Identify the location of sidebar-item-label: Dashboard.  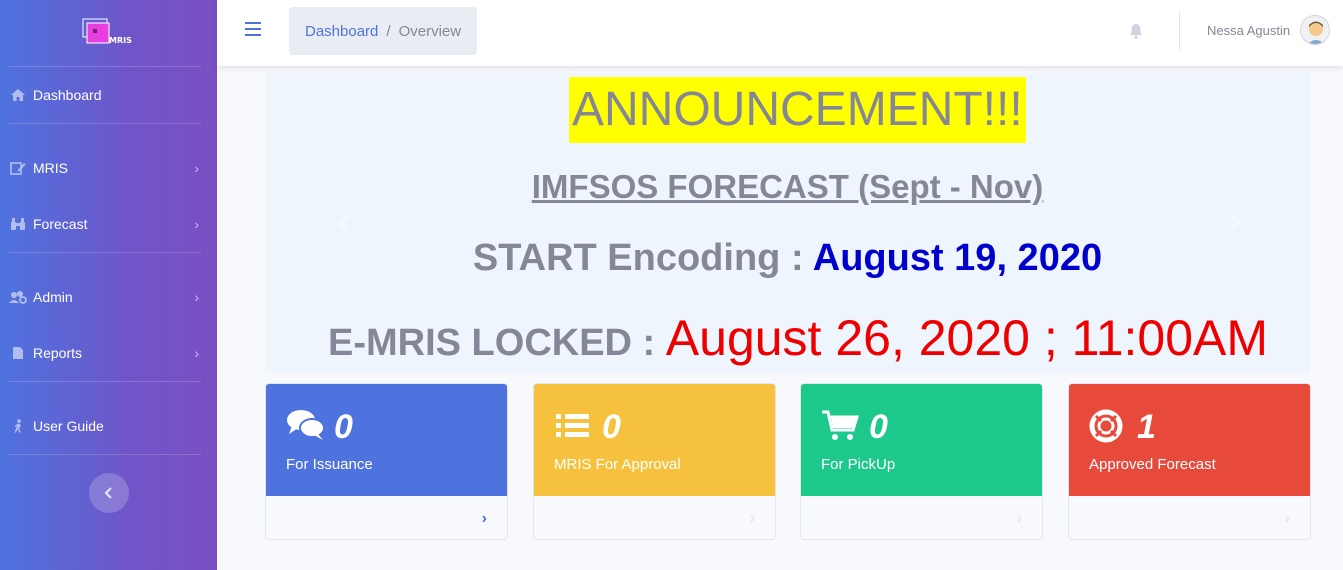
(67, 95).